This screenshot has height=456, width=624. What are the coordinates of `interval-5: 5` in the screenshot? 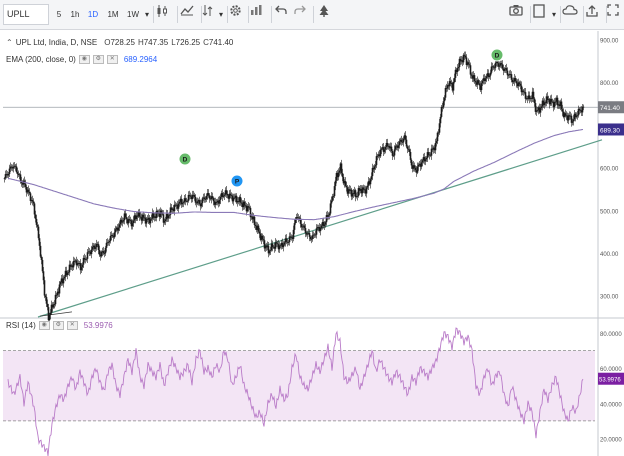 It's located at (59, 14).